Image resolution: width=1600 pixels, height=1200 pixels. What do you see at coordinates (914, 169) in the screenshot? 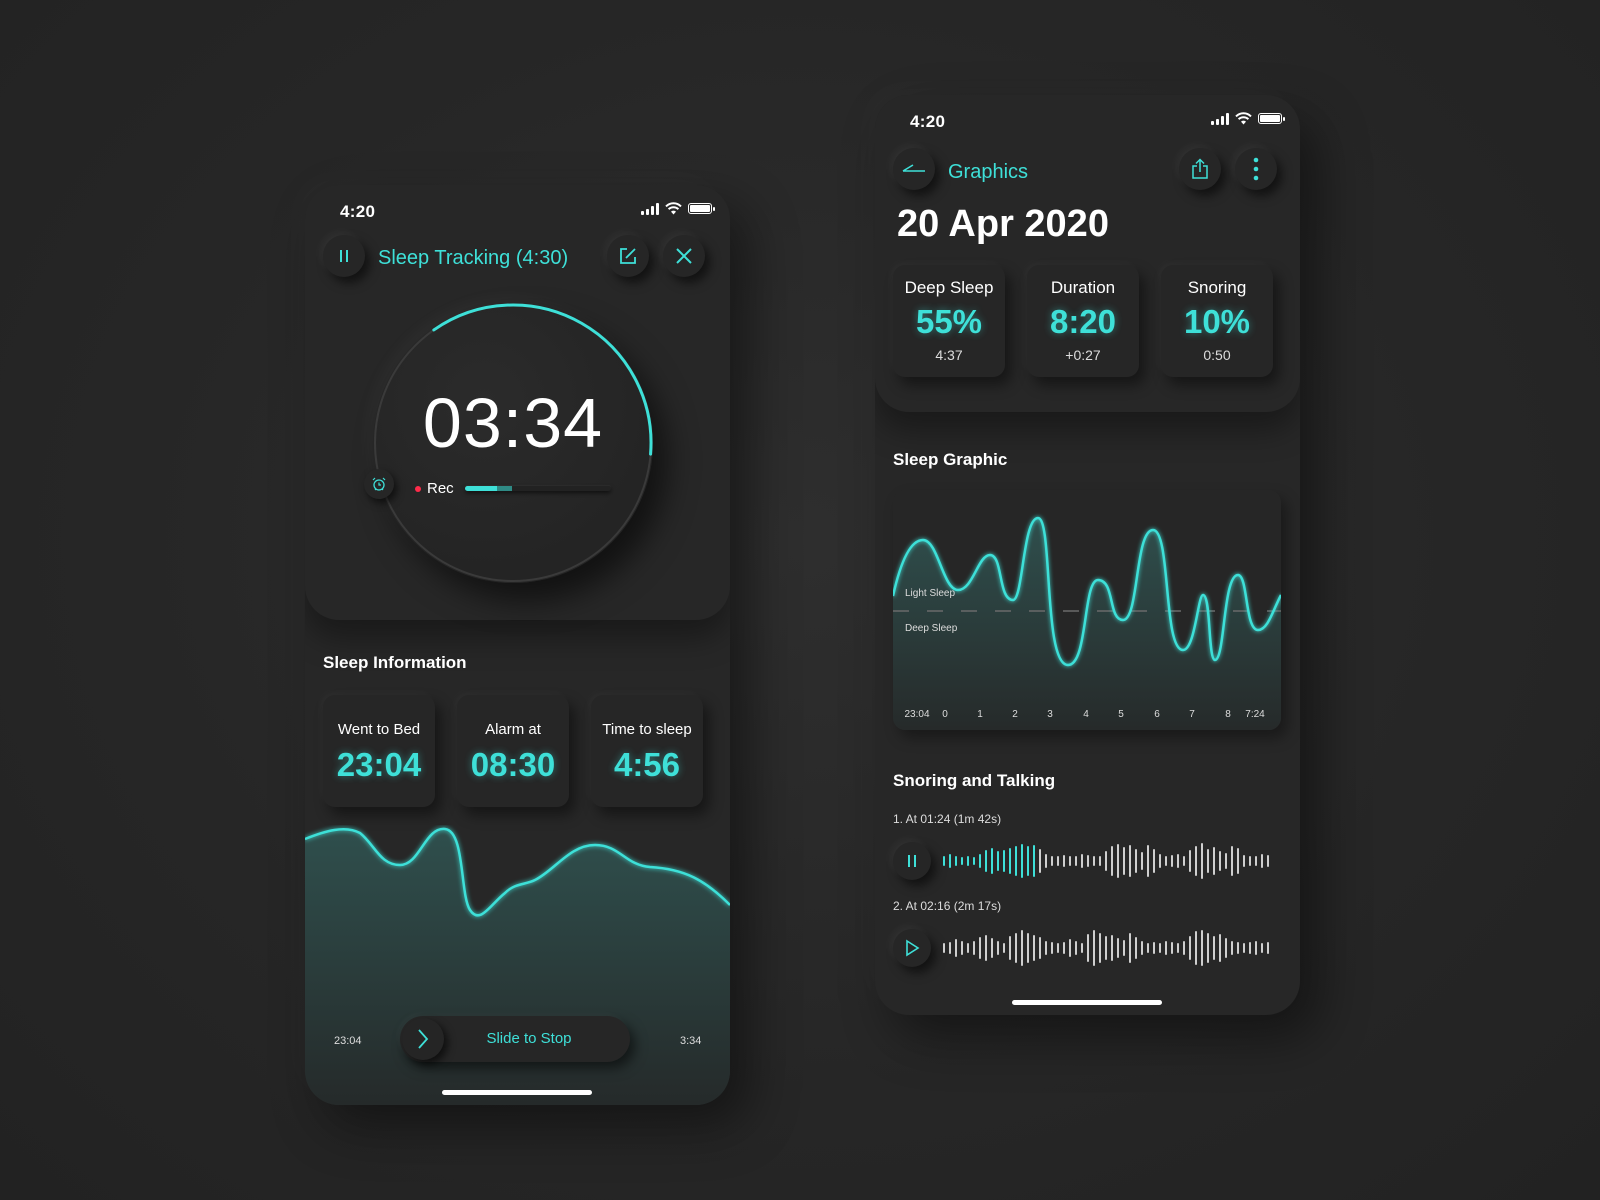
I see `back-button` at bounding box center [914, 169].